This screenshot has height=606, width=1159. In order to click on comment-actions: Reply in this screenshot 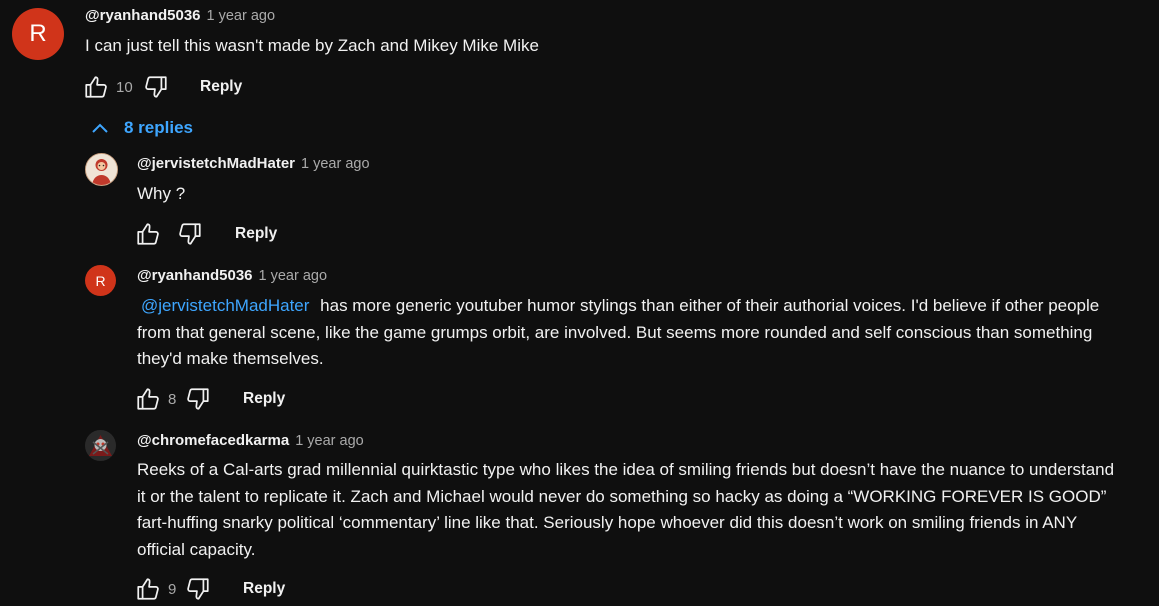, I will do `click(205, 234)`.